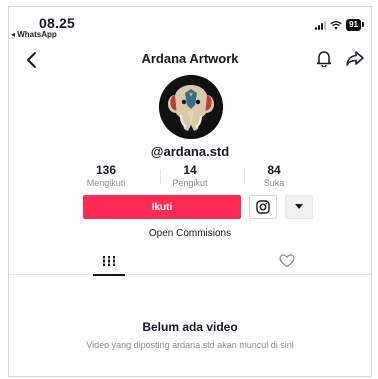 Image resolution: width=378 pixels, height=379 pixels. What do you see at coordinates (274, 183) in the screenshot?
I see `stat-label: Suka` at bounding box center [274, 183].